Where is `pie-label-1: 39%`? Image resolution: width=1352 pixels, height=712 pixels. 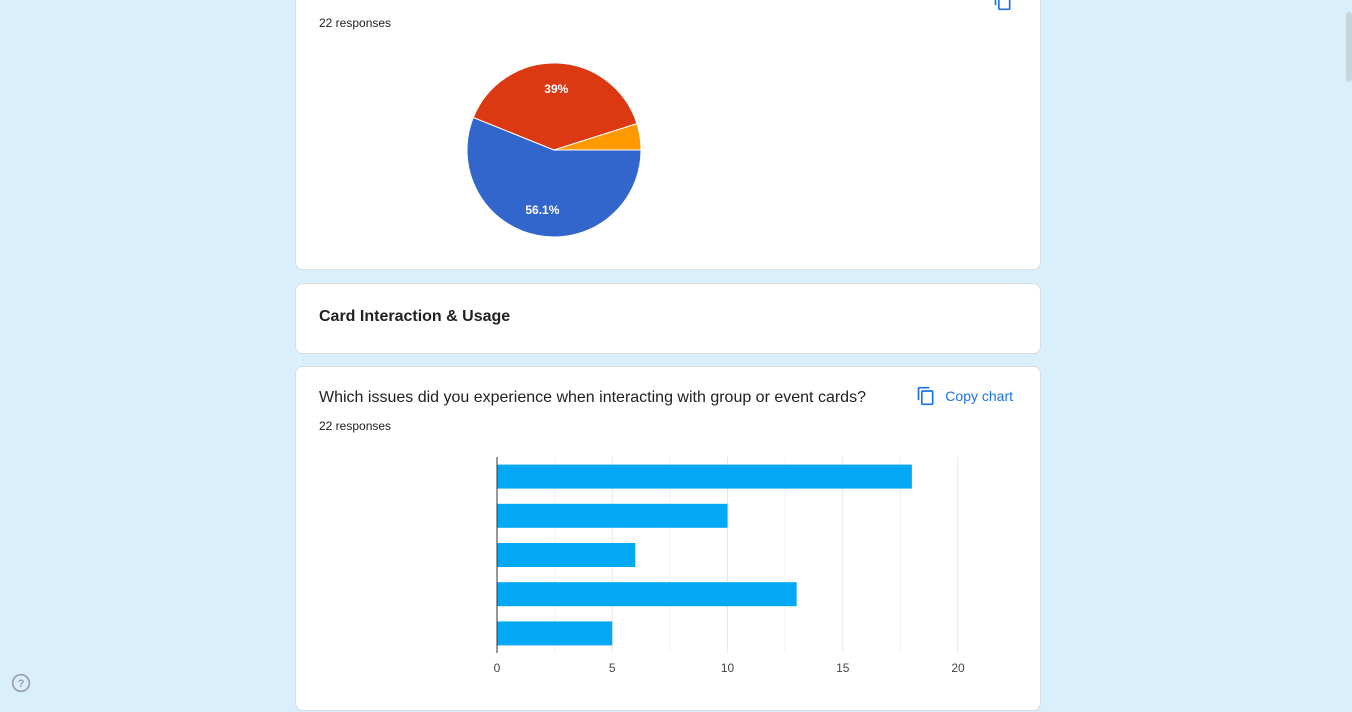 pie-label-1: 39% is located at coordinates (556, 89).